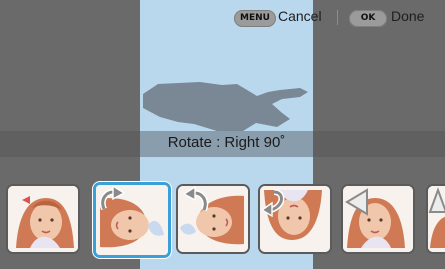  I want to click on thumbnail-rotate-right, so click(132, 220).